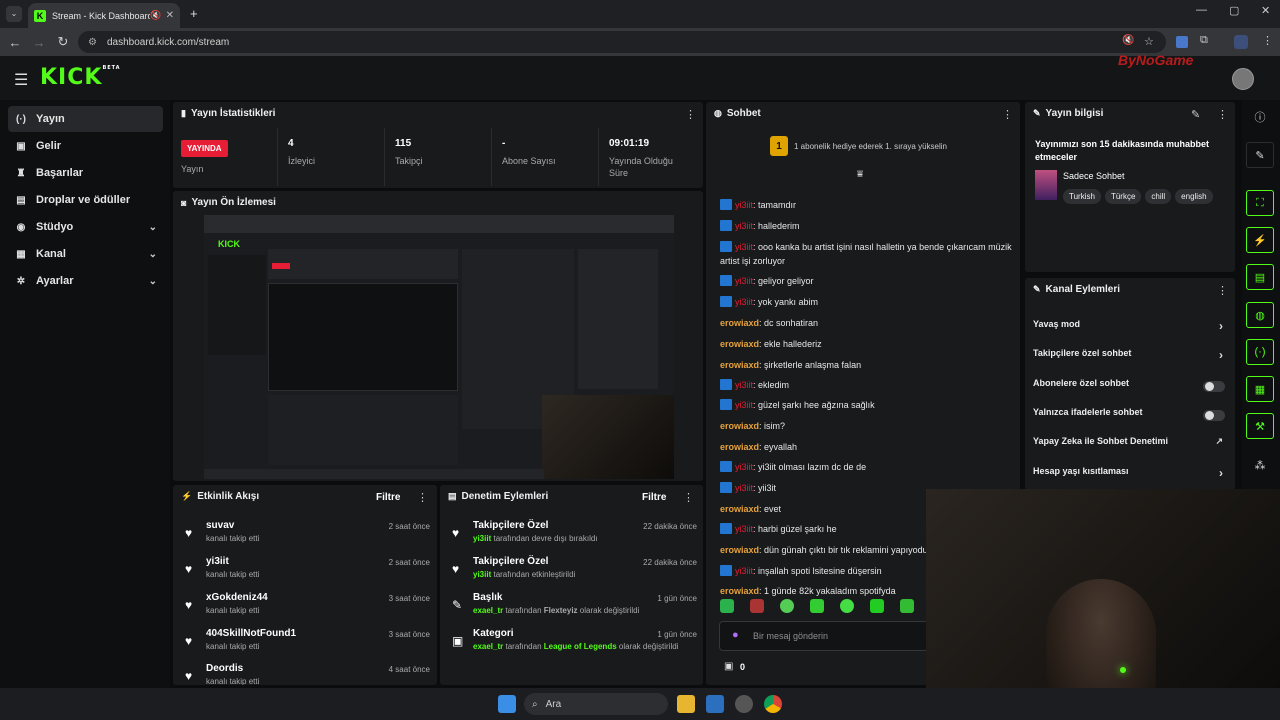 The image size is (1280, 720). What do you see at coordinates (870, 385) in the screenshot?
I see `chat-message: yi3iit: ekledim` at bounding box center [870, 385].